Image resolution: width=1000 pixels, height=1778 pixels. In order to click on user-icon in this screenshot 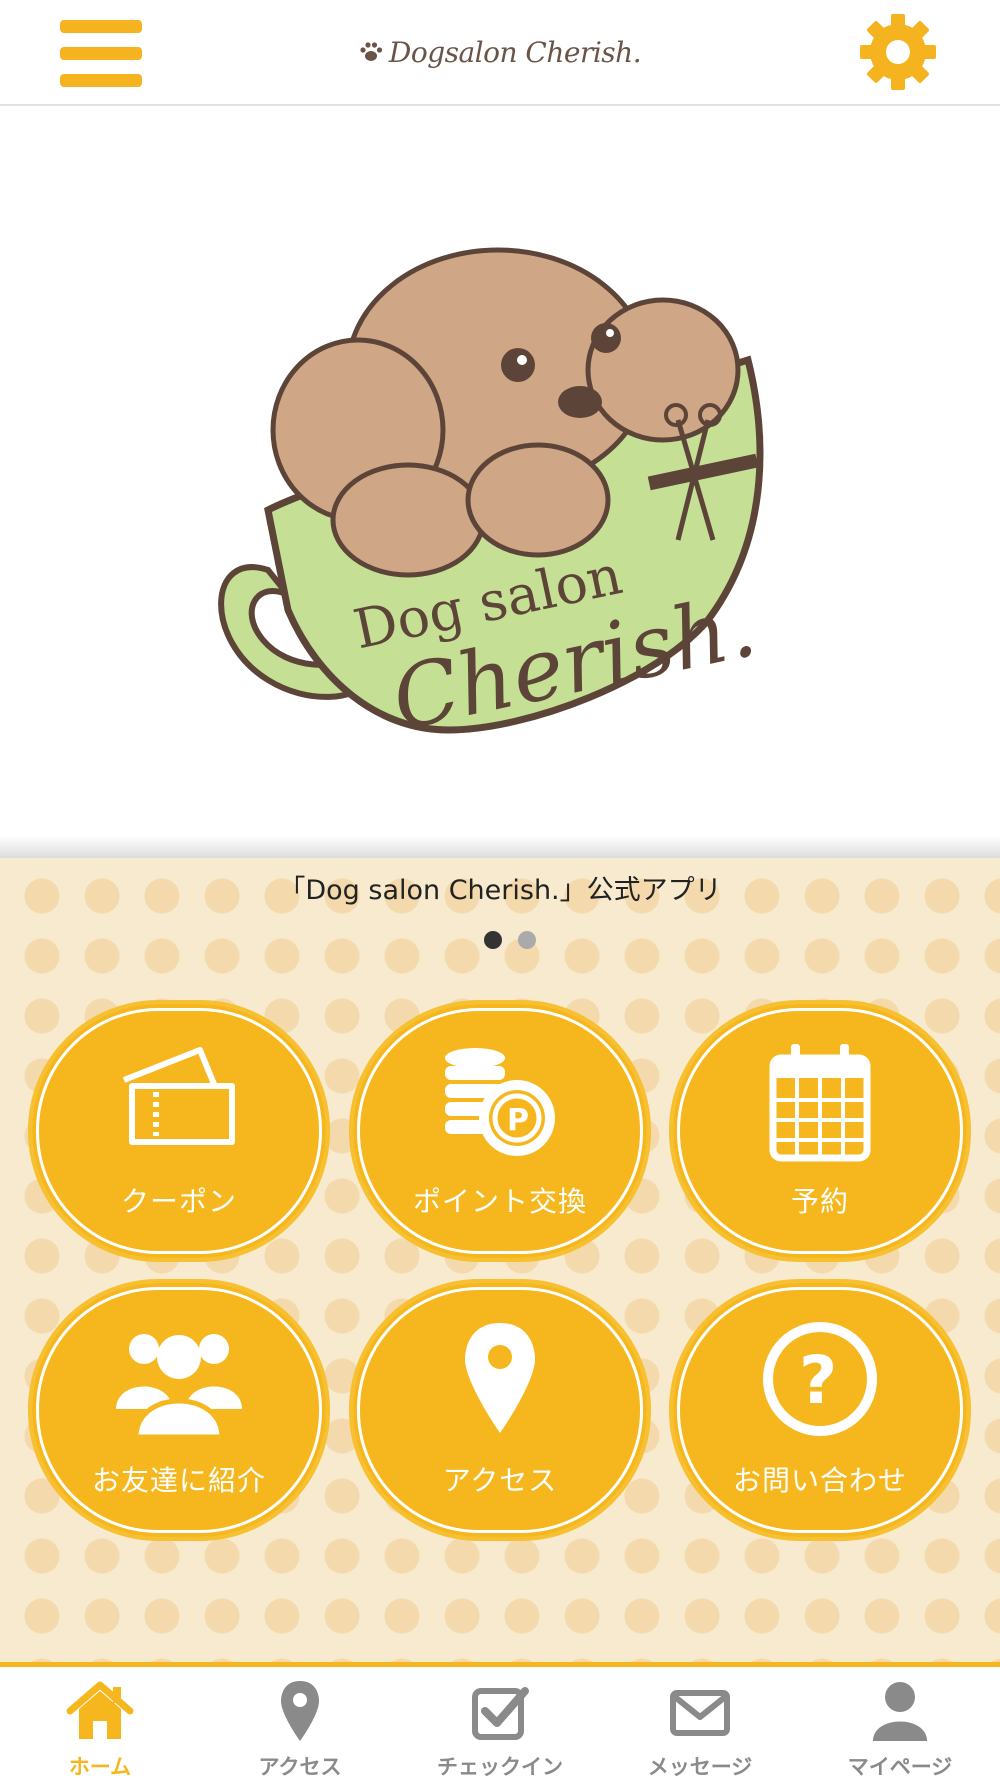, I will do `click(900, 1711)`.